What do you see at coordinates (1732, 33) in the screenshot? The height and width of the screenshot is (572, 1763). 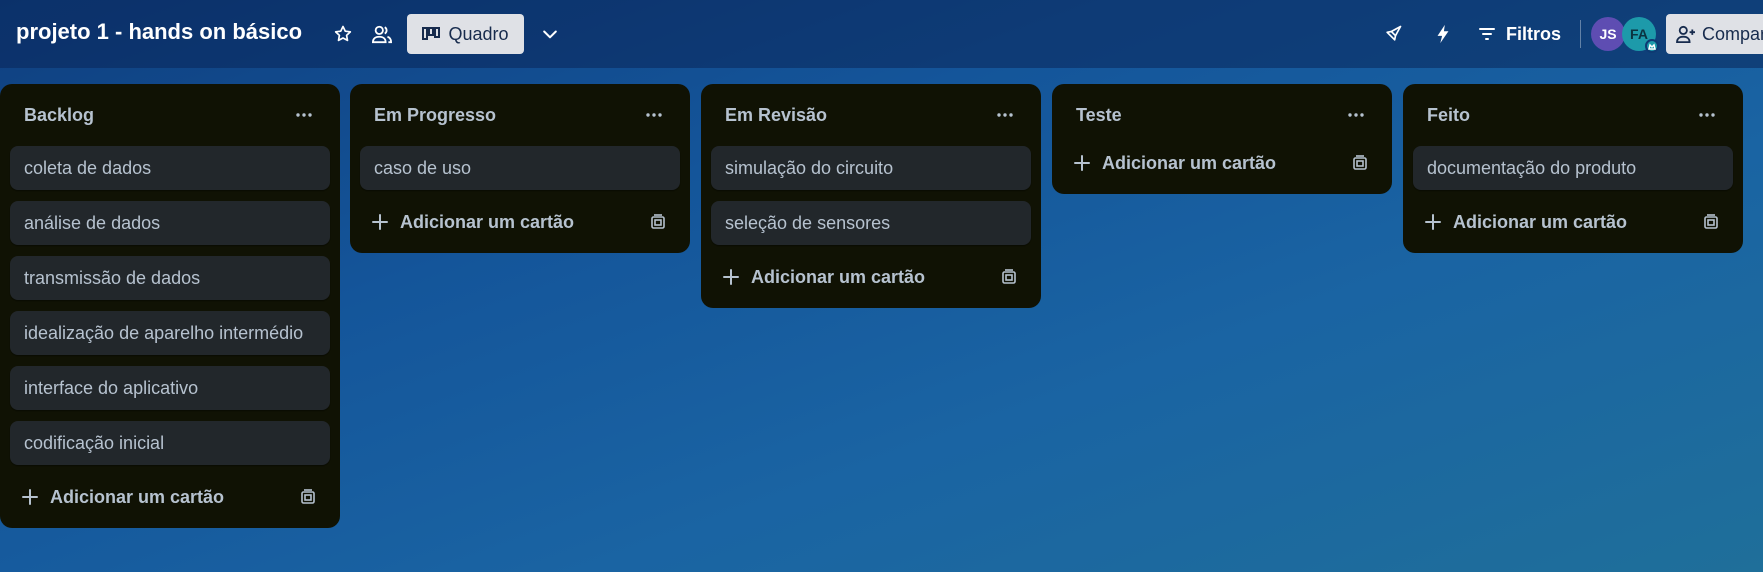 I see `share-label: Compar` at bounding box center [1732, 33].